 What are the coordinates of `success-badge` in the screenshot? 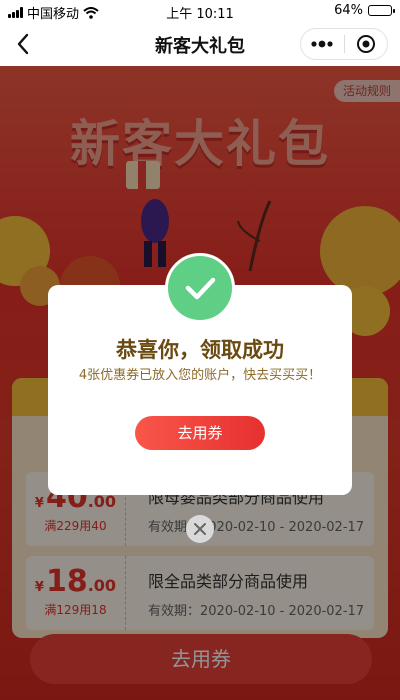 It's located at (200, 288).